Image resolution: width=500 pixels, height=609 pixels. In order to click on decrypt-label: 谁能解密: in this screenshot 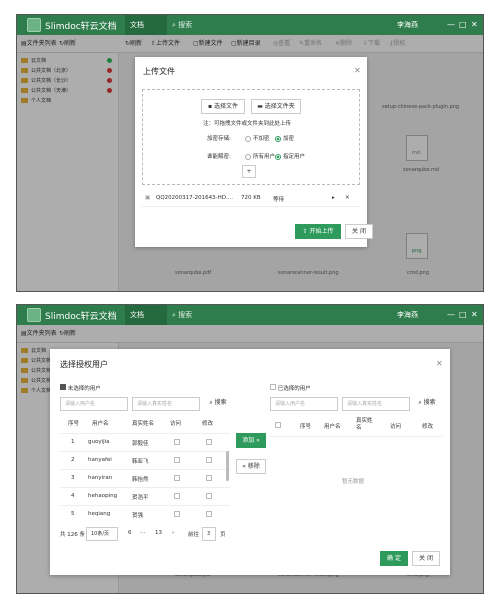, I will do `click(219, 157)`.